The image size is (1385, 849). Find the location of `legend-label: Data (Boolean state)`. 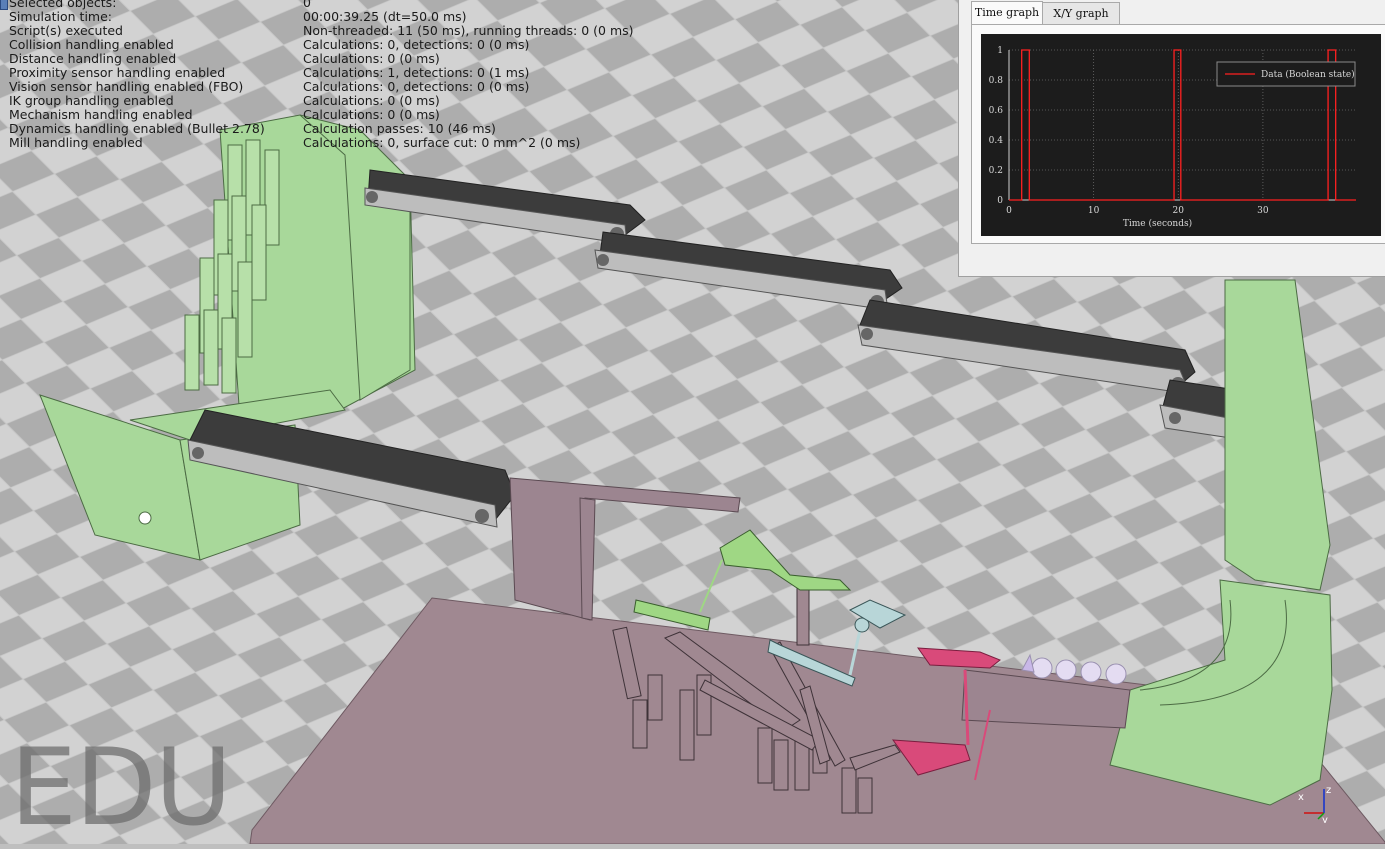

legend-label: Data (Boolean state) is located at coordinates (1308, 74).